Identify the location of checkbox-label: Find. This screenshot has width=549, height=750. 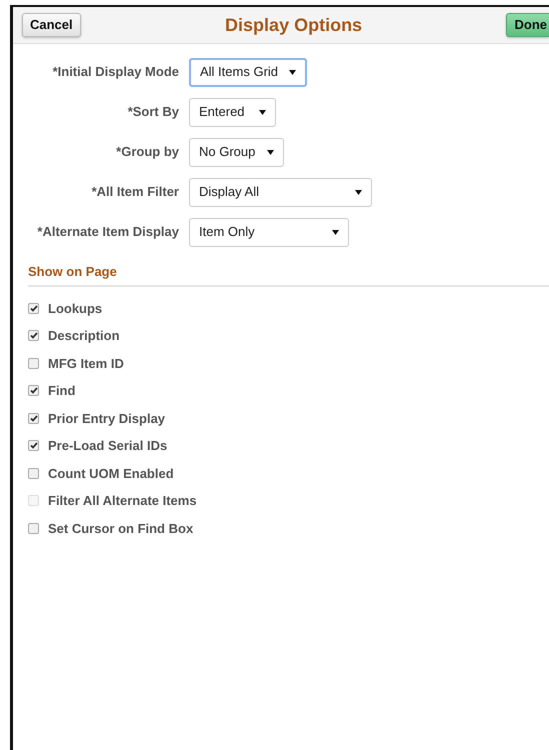
(62, 391).